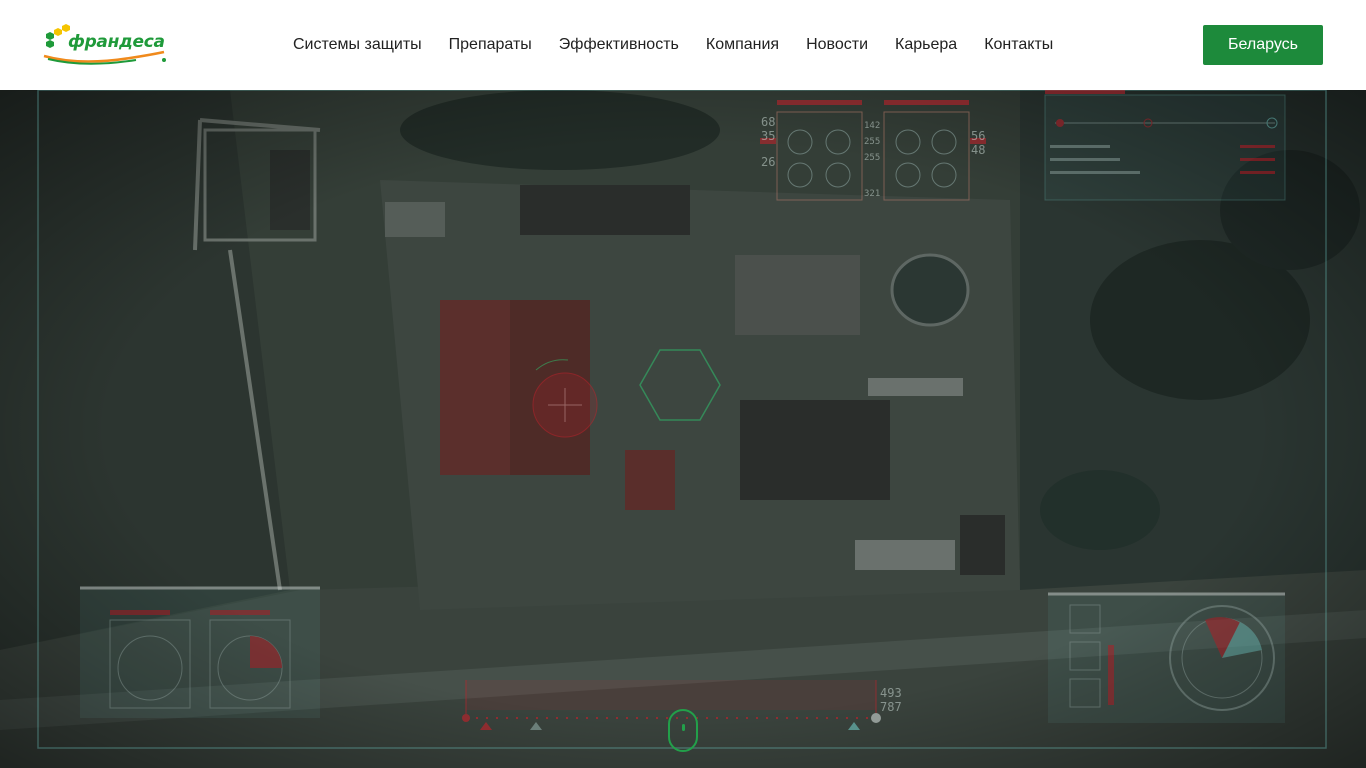 This screenshot has height=768, width=1366. Describe the element at coordinates (1166, 657) in the screenshot. I see `hud-bottom-right-radar` at that location.